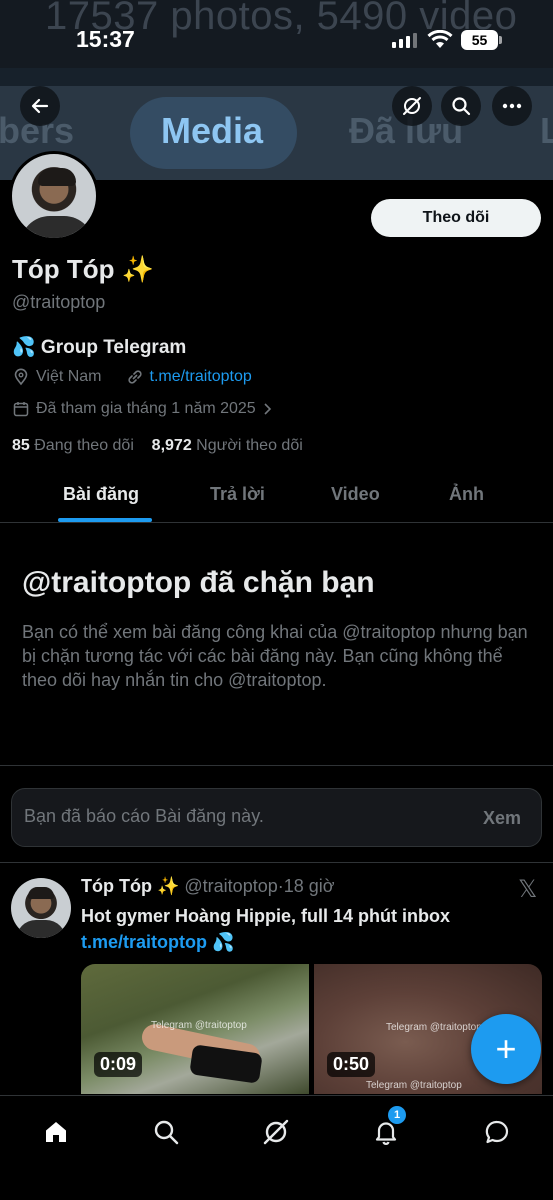 The height and width of the screenshot is (1200, 553). I want to click on calendar-icon, so click(21, 409).